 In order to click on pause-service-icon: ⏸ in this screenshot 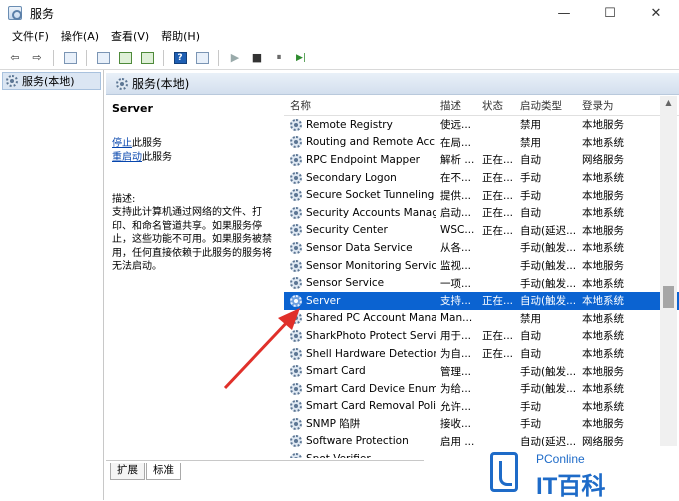, I will do `click(279, 58)`.